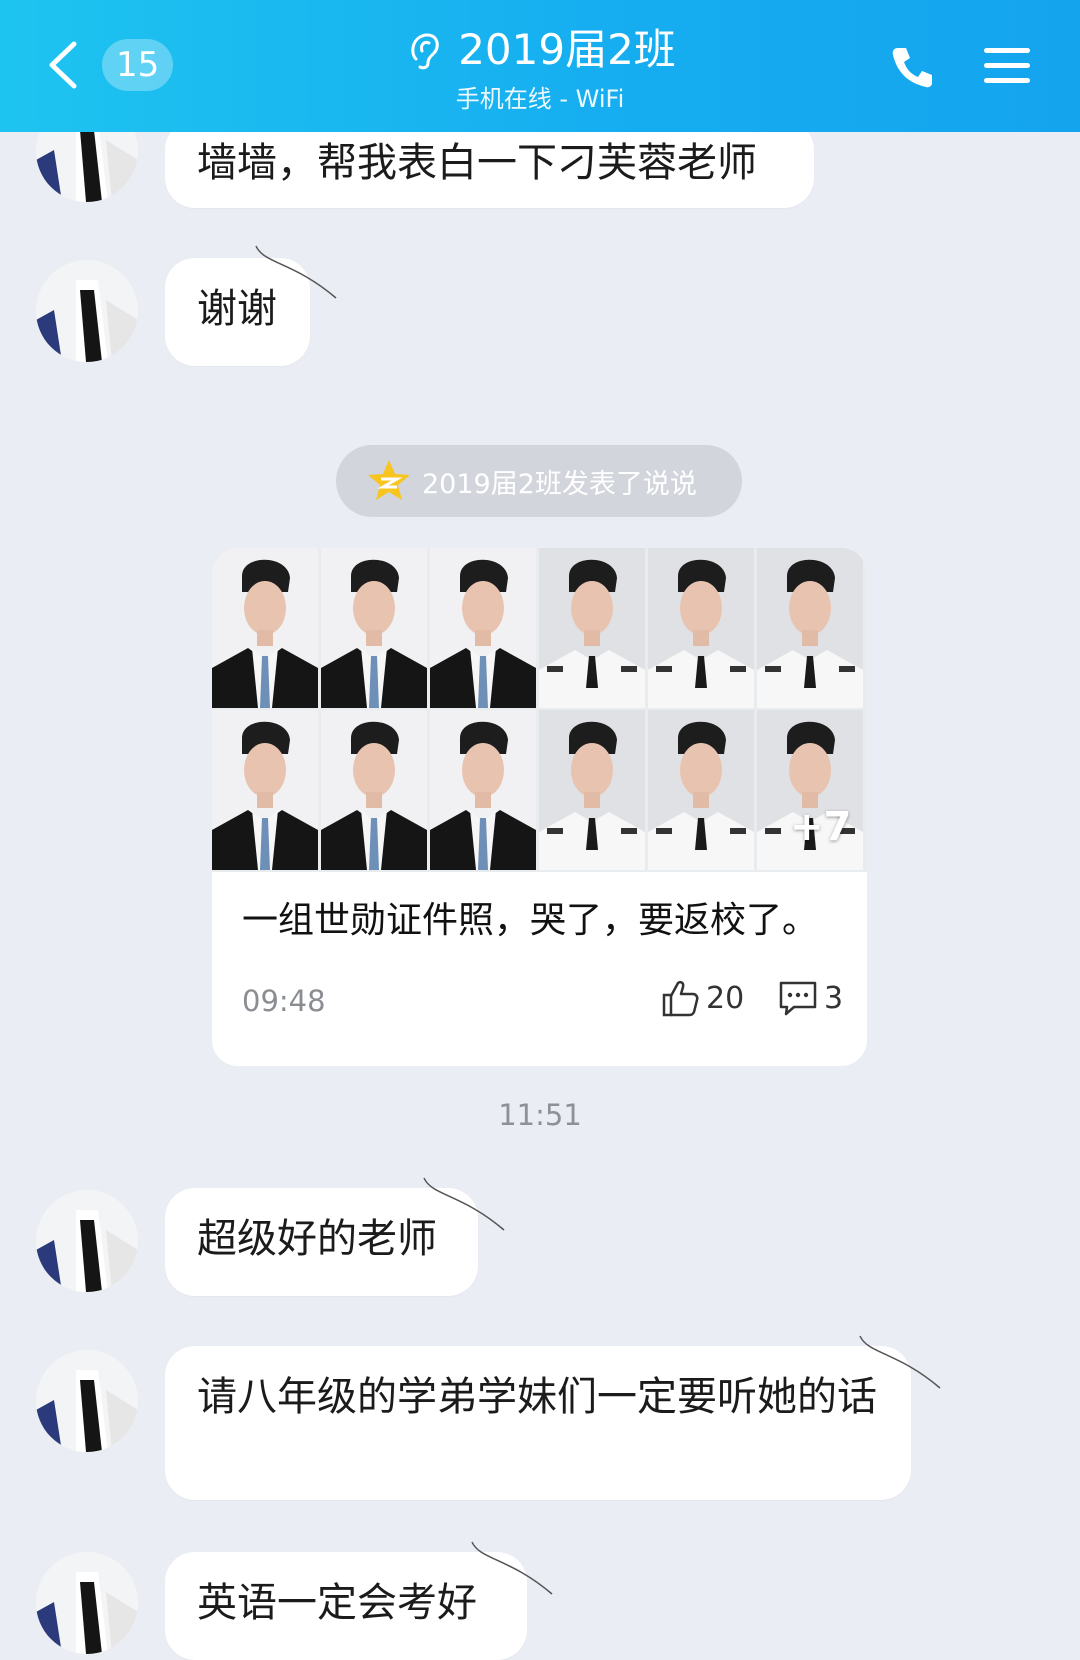 Image resolution: width=1080 pixels, height=1660 pixels. Describe the element at coordinates (284, 1001) in the screenshot. I see `post-time: 09:48` at that location.